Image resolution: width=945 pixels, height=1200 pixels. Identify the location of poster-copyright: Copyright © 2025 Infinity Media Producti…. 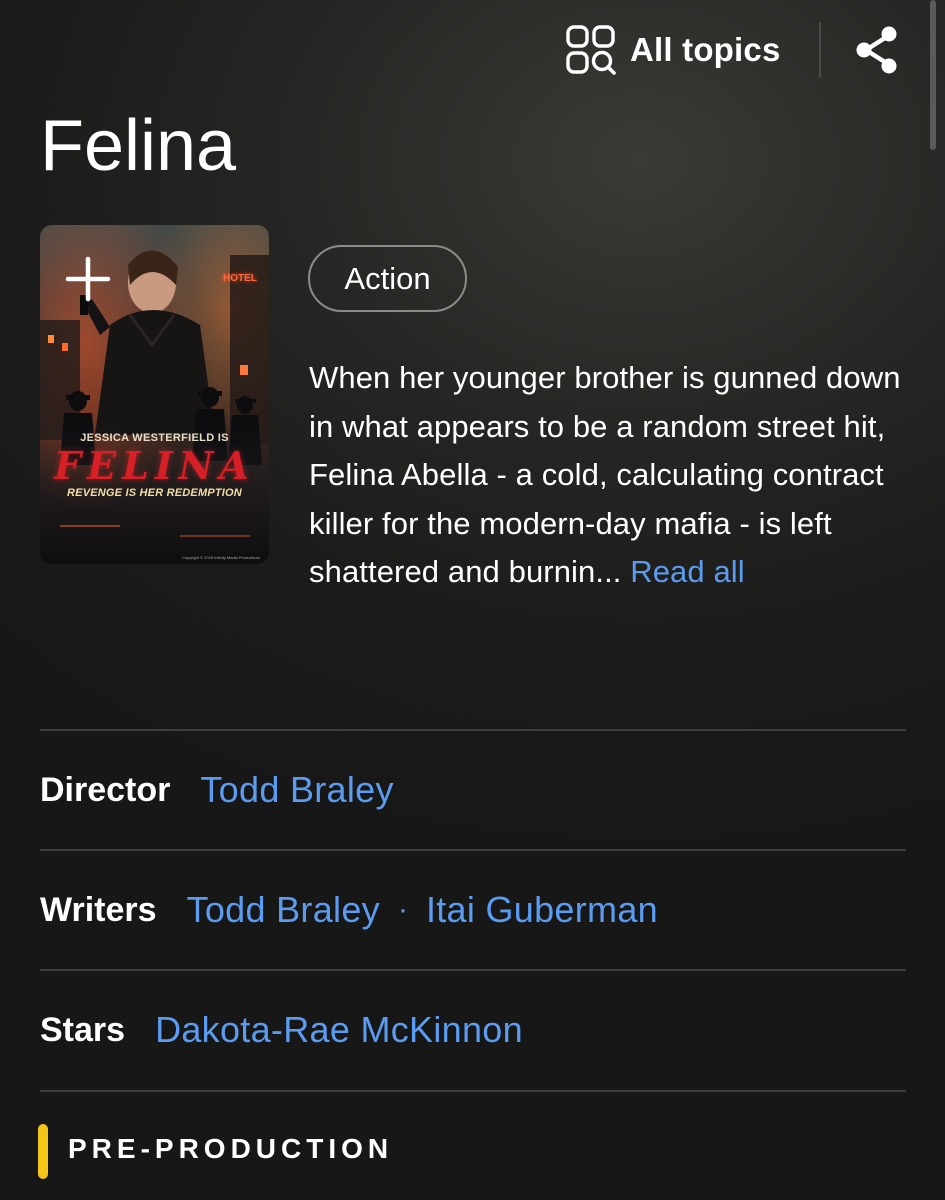
(220, 557).